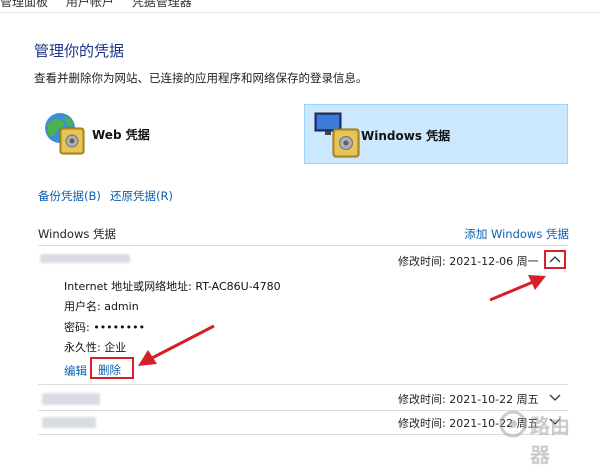  I want to click on watermark: 路由器, so click(541, 436).